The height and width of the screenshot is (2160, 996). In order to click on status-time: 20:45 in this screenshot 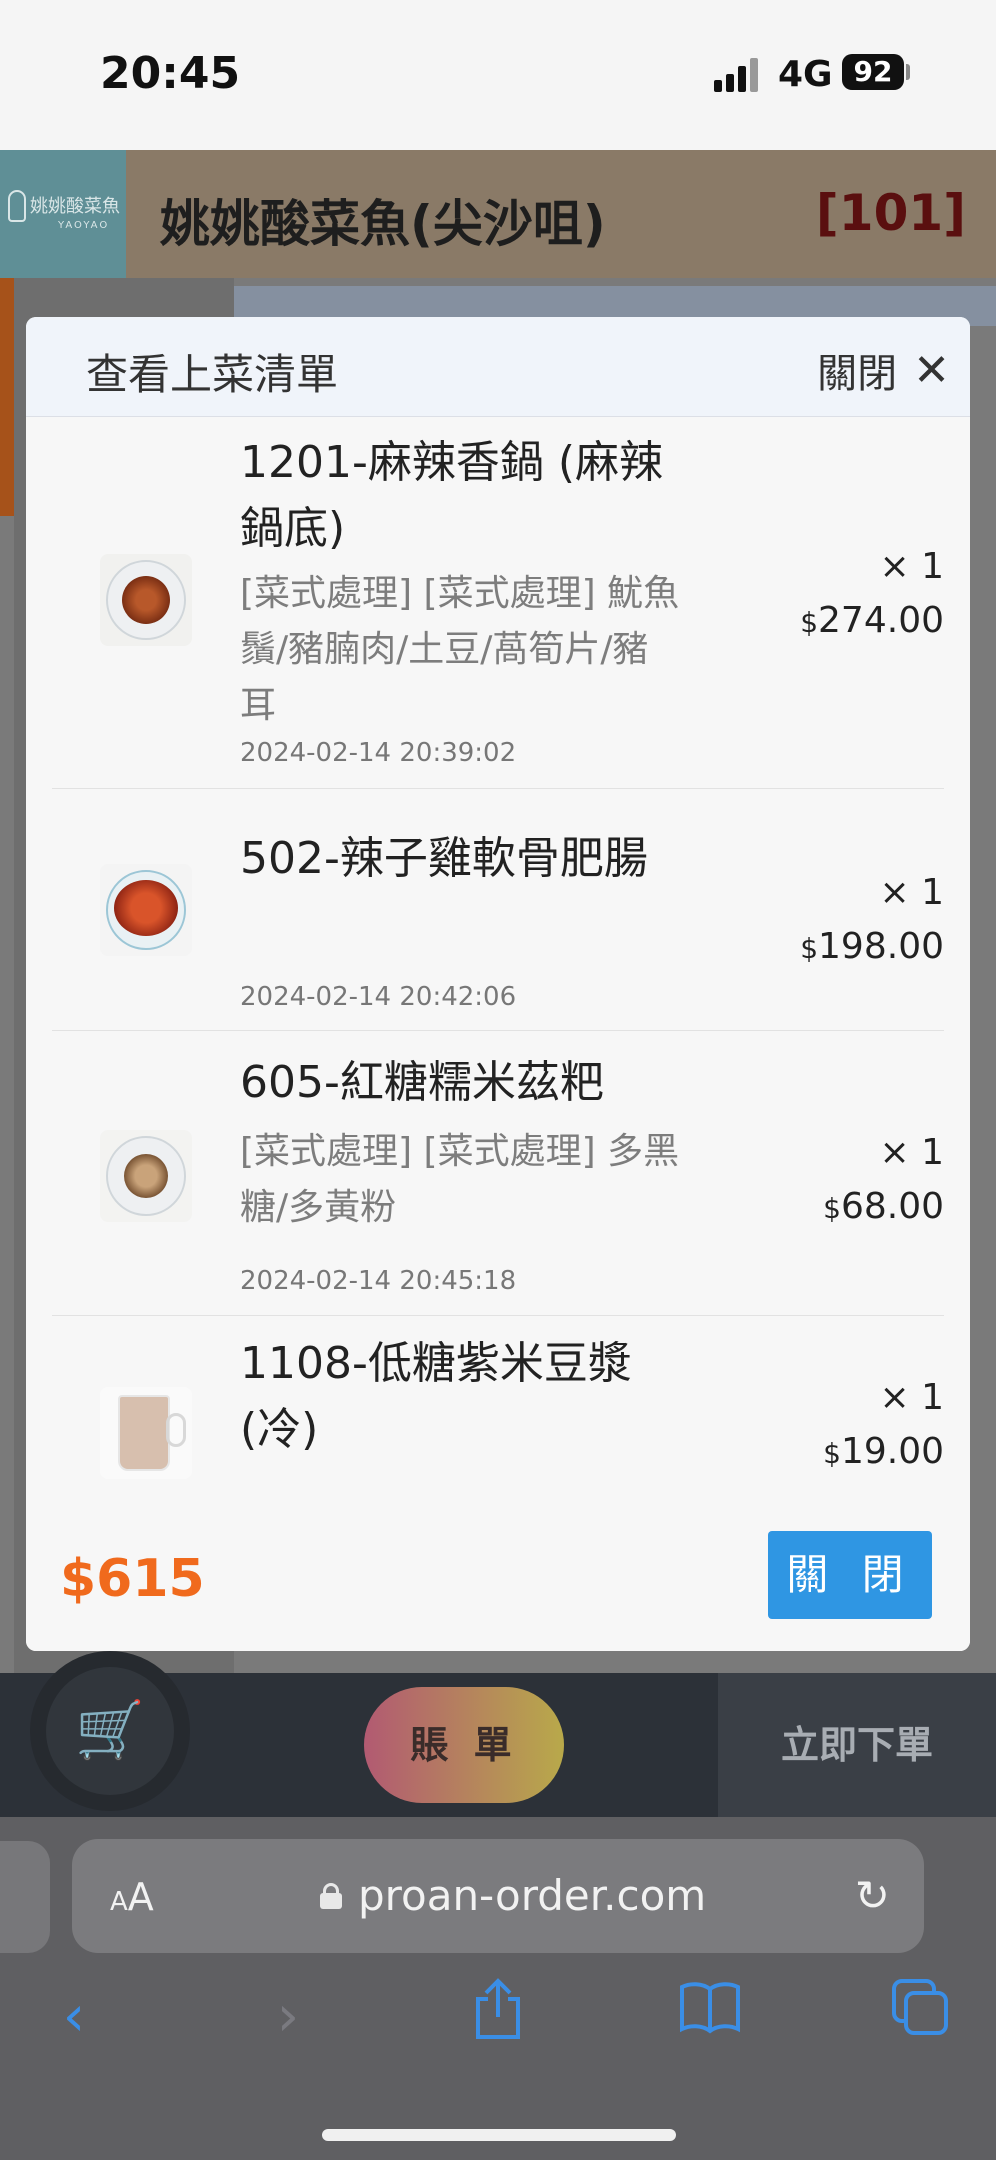, I will do `click(170, 73)`.